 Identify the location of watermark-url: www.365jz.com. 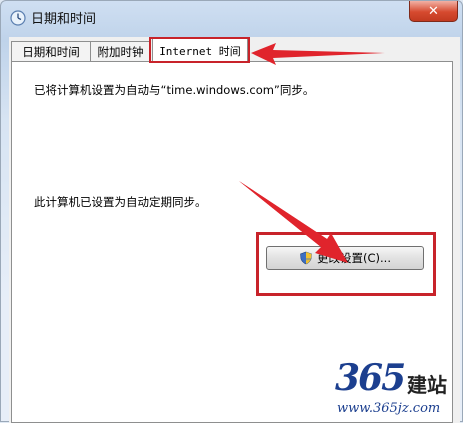
(389, 408).